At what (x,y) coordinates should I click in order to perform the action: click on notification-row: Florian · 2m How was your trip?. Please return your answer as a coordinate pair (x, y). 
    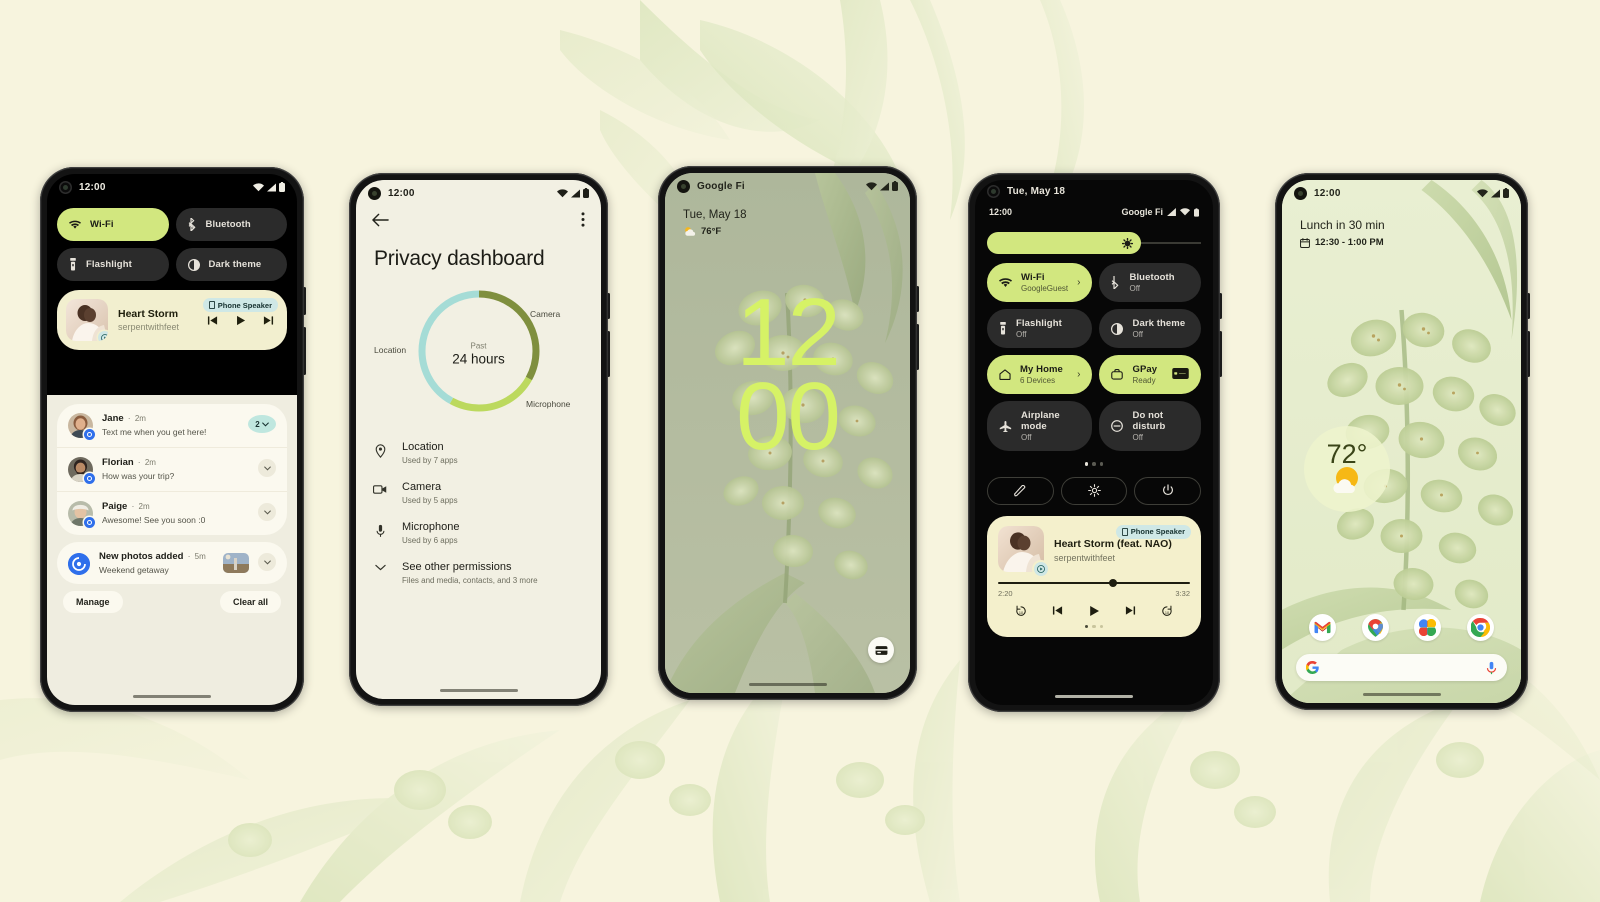
    Looking at the image, I should click on (172, 469).